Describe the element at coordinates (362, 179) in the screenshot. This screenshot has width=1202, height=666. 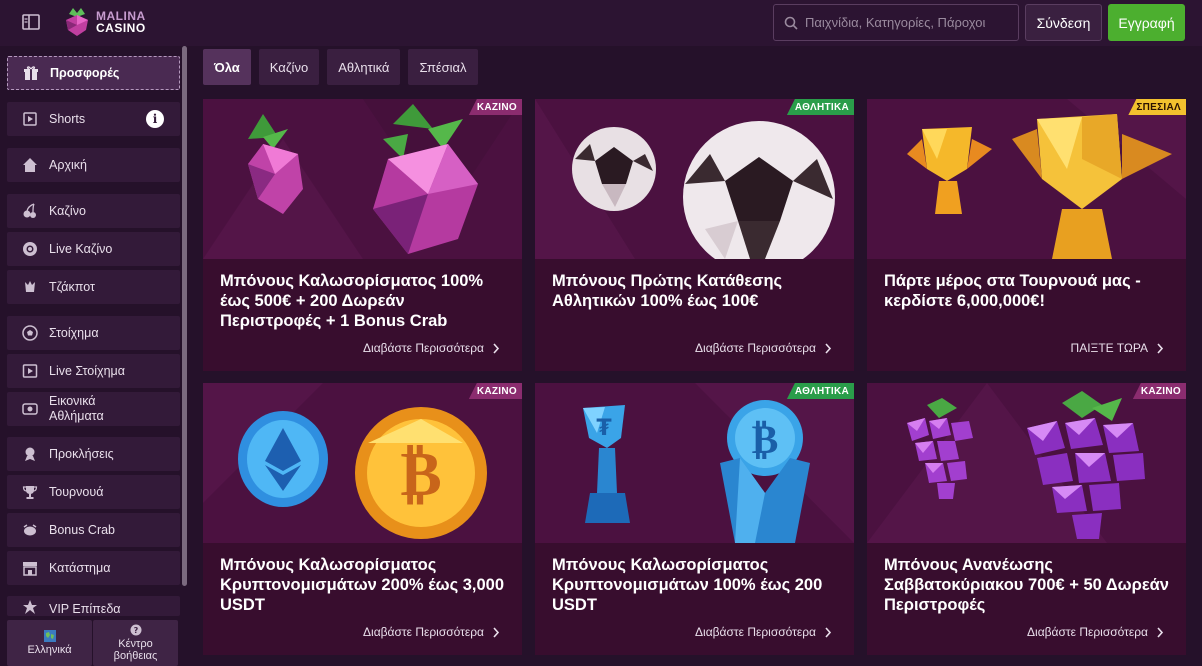
I see `raspberry-art: ΚΑΖΙΝΟ` at that location.